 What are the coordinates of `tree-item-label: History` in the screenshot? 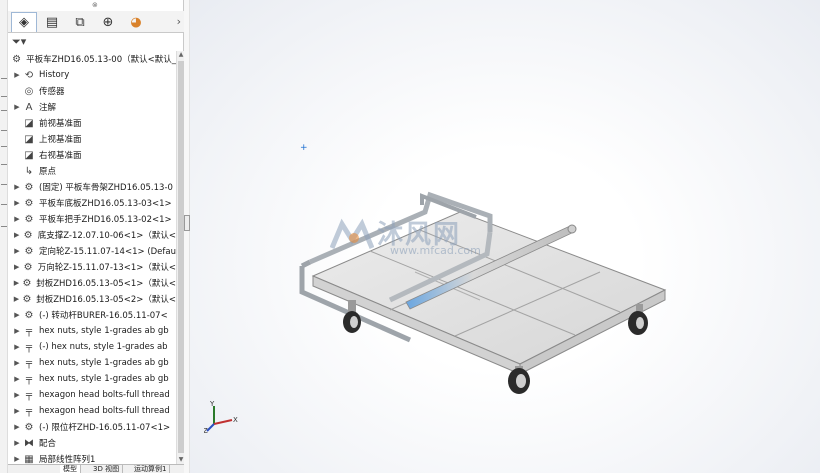 It's located at (54, 75).